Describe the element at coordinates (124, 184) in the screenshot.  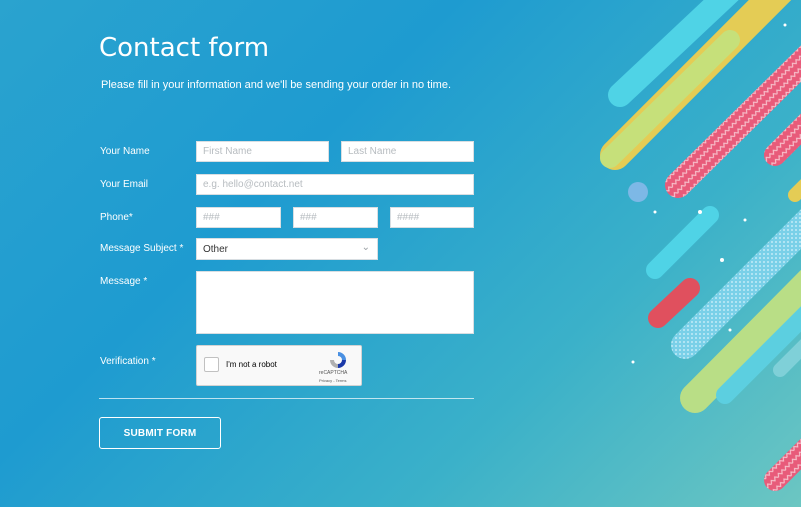
I see `email-label: Your Email` at that location.